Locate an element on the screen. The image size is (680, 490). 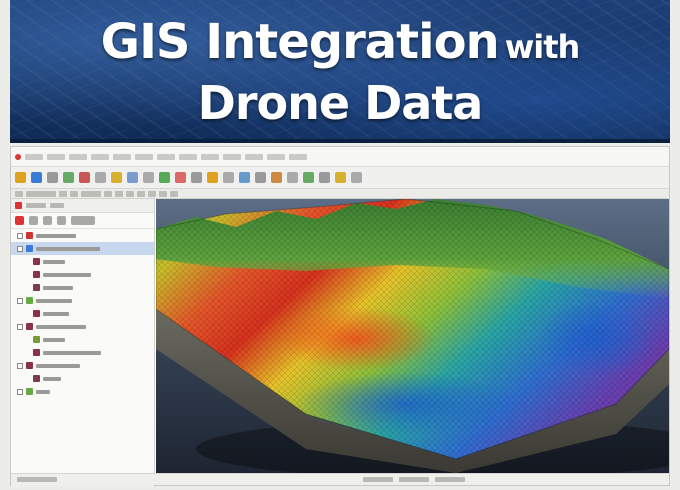
layer-item-selected is located at coordinates (82, 248).